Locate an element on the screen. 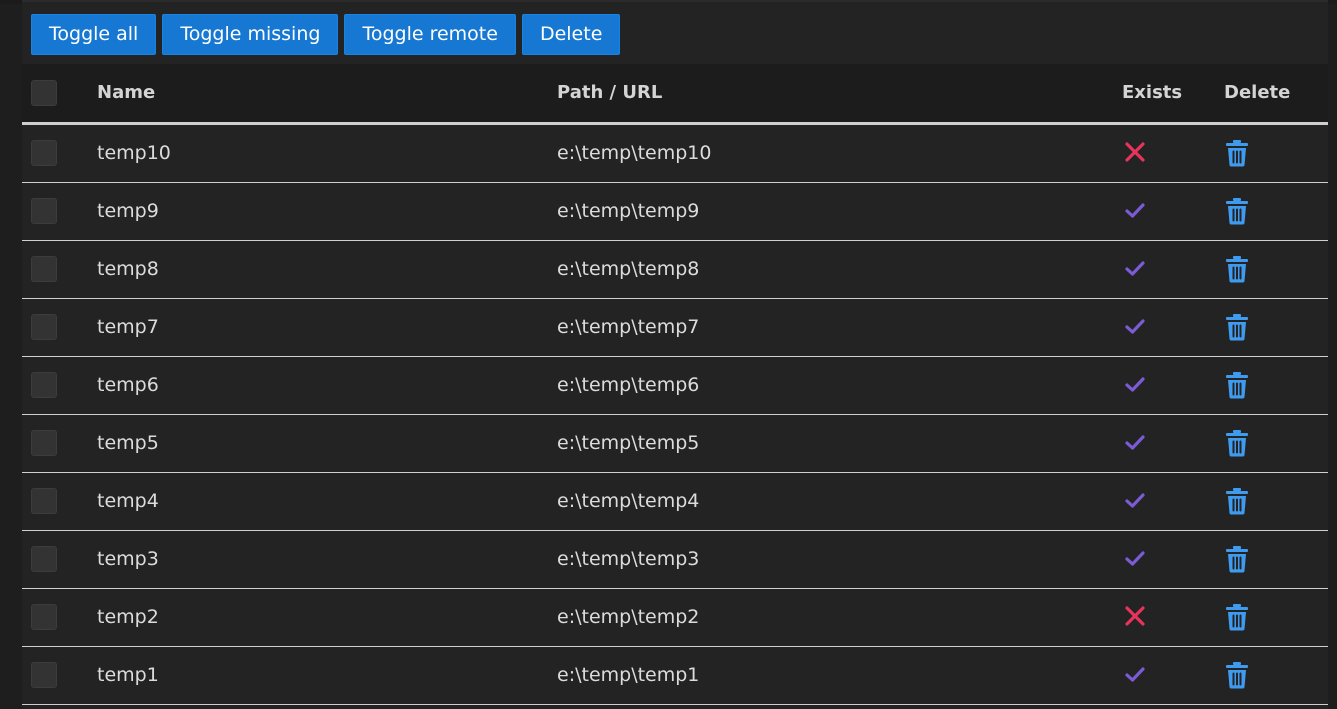 The width and height of the screenshot is (1337, 709). row-name: temp5 is located at coordinates (128, 443).